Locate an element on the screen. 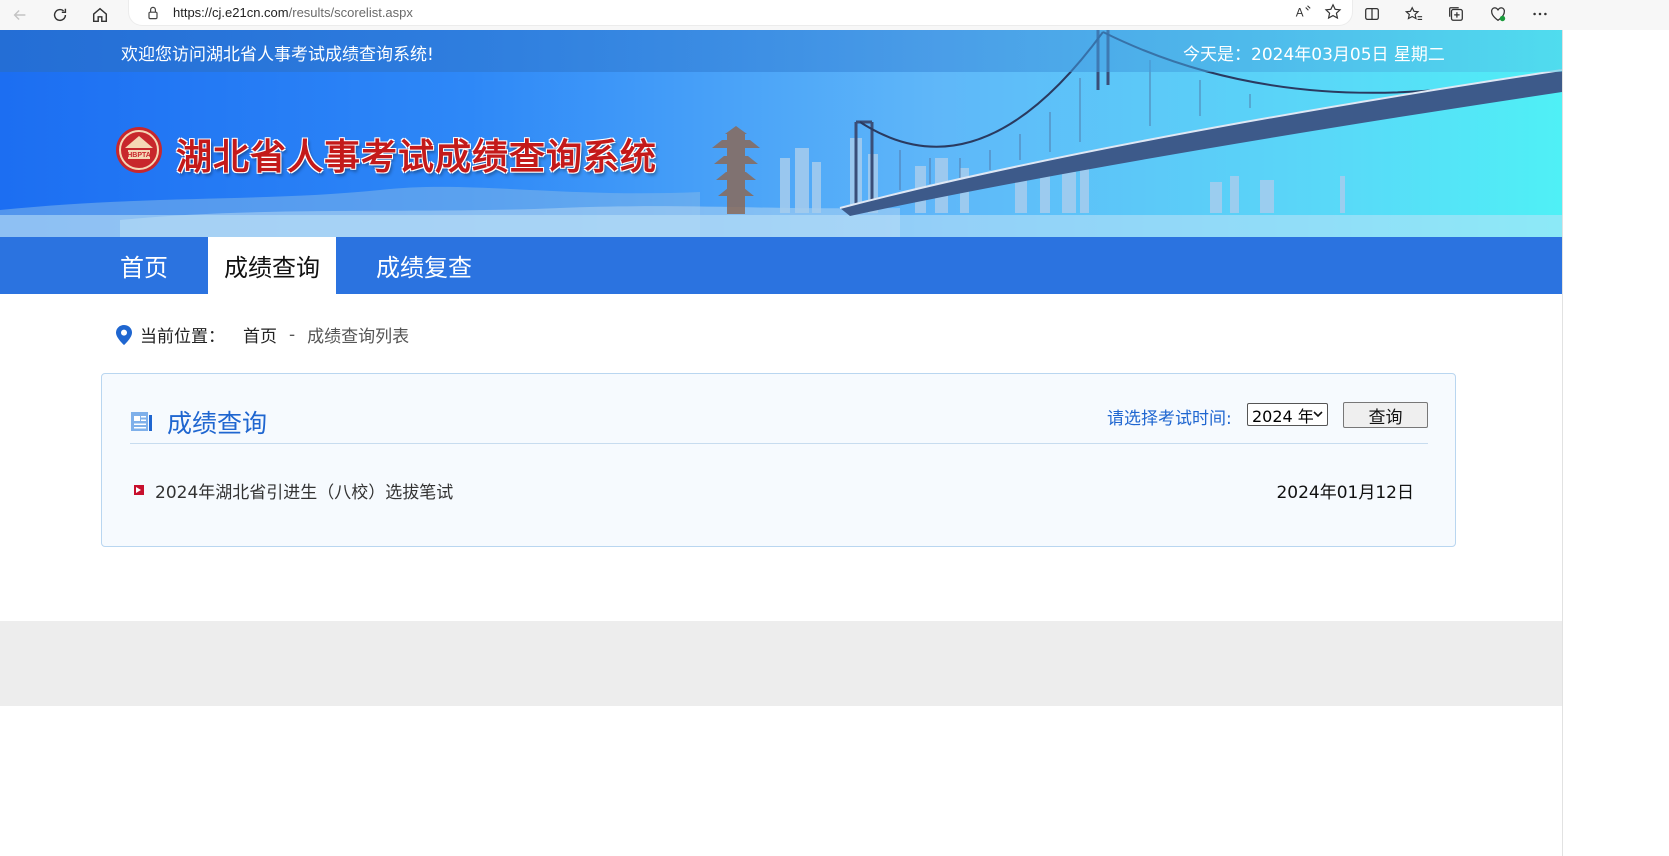 This screenshot has width=1669, height=856. ellipsis-icon is located at coordinates (1540, 14).